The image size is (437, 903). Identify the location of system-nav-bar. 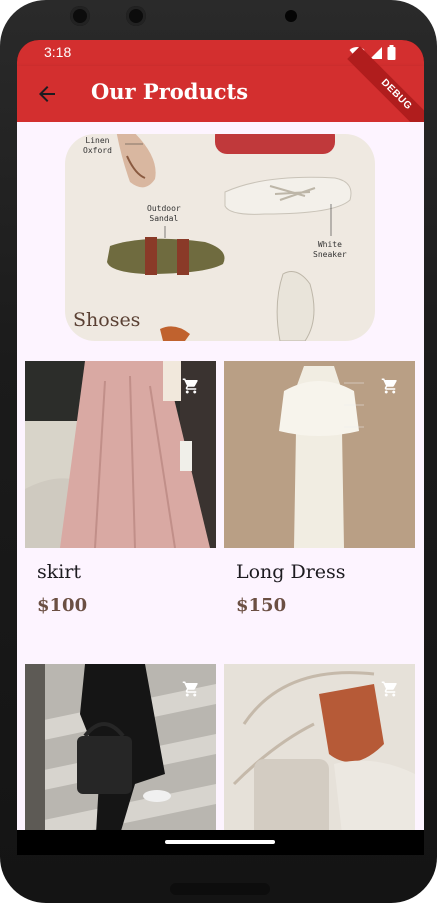
(220, 842).